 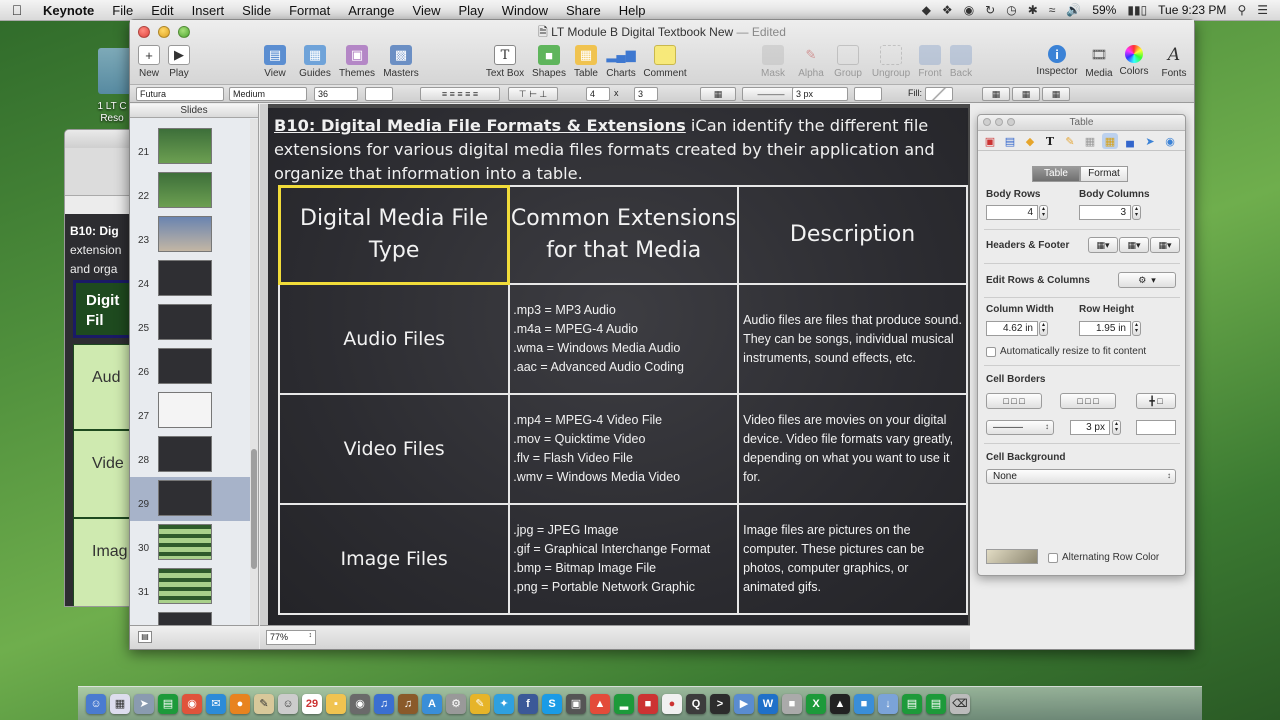 I want to click on slide-thumbnail-row: 23, so click(x=190, y=235).